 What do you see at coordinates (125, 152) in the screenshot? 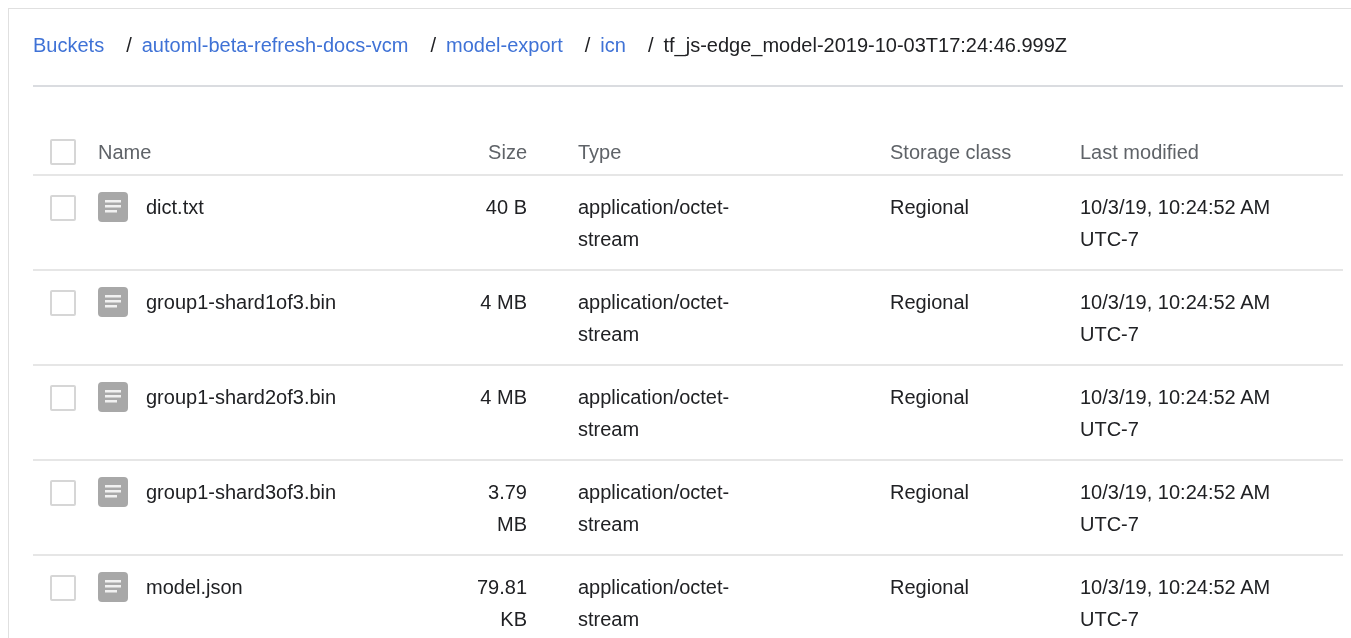
I see `column-header: Name` at bounding box center [125, 152].